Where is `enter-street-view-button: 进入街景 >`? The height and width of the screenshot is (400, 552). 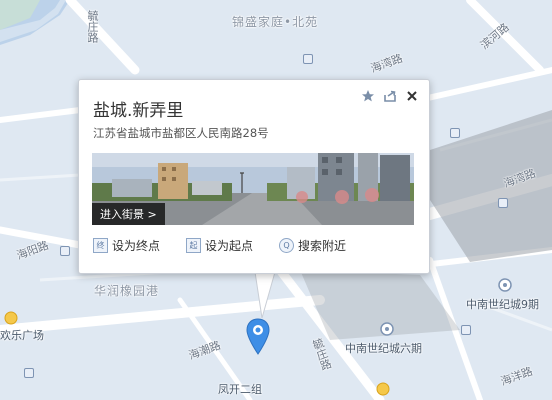 enter-street-view-button: 进入街景 > is located at coordinates (128, 214).